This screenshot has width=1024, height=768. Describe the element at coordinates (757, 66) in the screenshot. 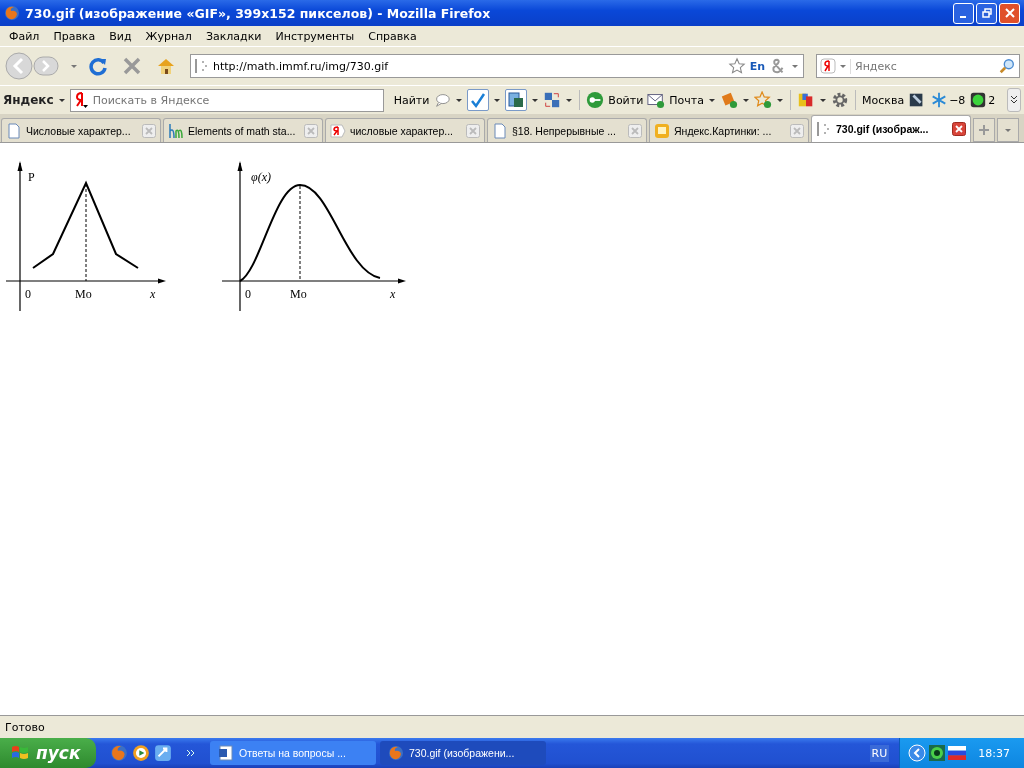

I see `language-indicator: En` at that location.